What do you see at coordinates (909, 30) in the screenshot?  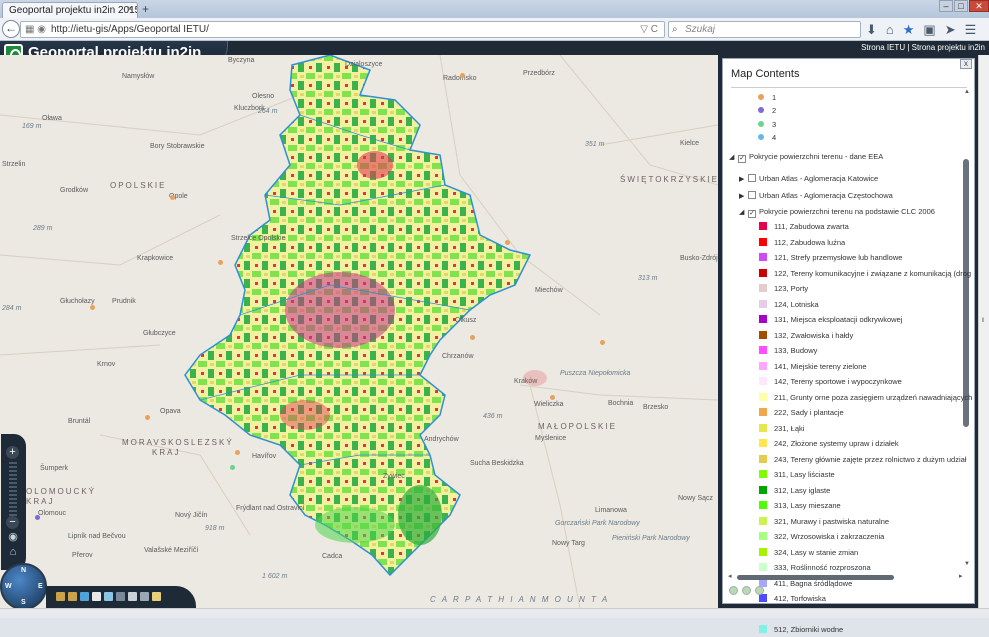 I see `bookmark-star-icon: ★` at bounding box center [909, 30].